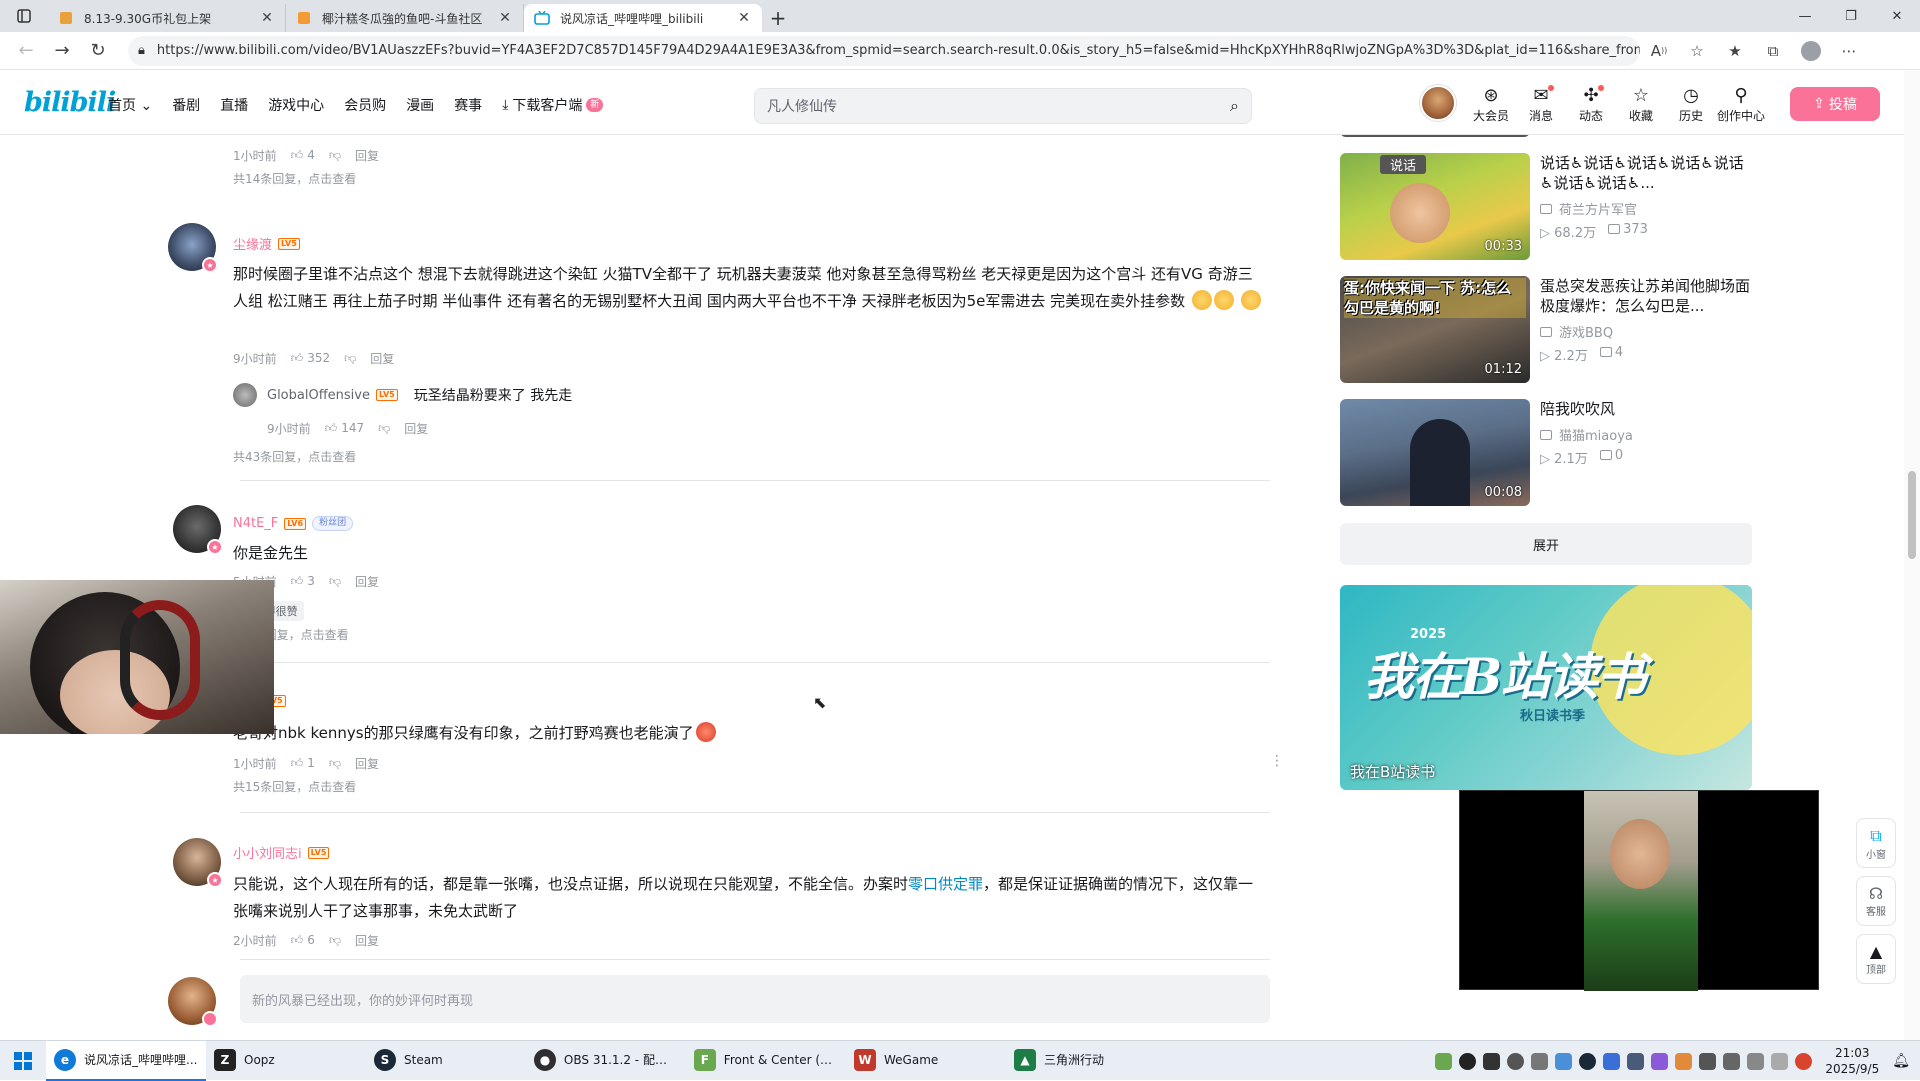  Describe the element at coordinates (70, 102) in the screenshot. I see `bilibili-logo: bilibili` at that location.